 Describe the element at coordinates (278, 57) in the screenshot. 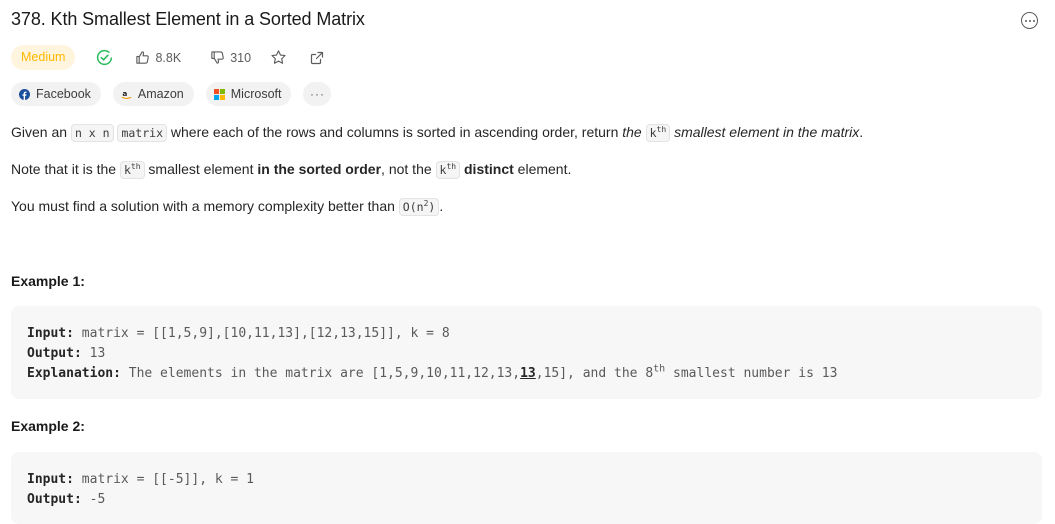

I see `favorite-star-icon` at that location.